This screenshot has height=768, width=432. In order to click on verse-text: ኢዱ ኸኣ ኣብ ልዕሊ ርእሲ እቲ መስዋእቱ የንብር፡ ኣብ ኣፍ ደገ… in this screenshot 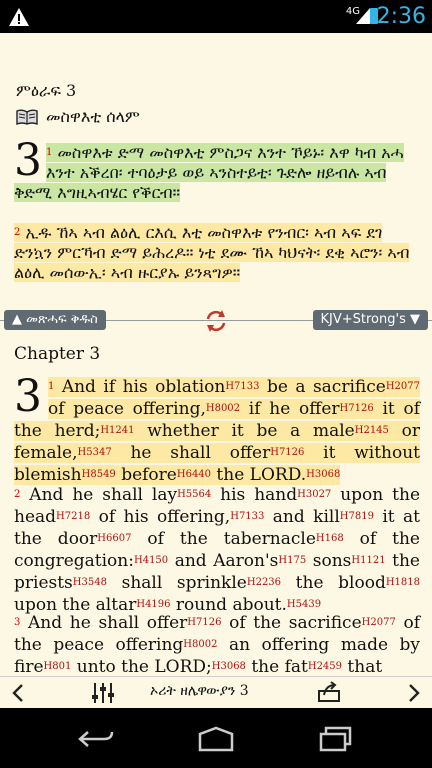, I will do `click(212, 252)`.